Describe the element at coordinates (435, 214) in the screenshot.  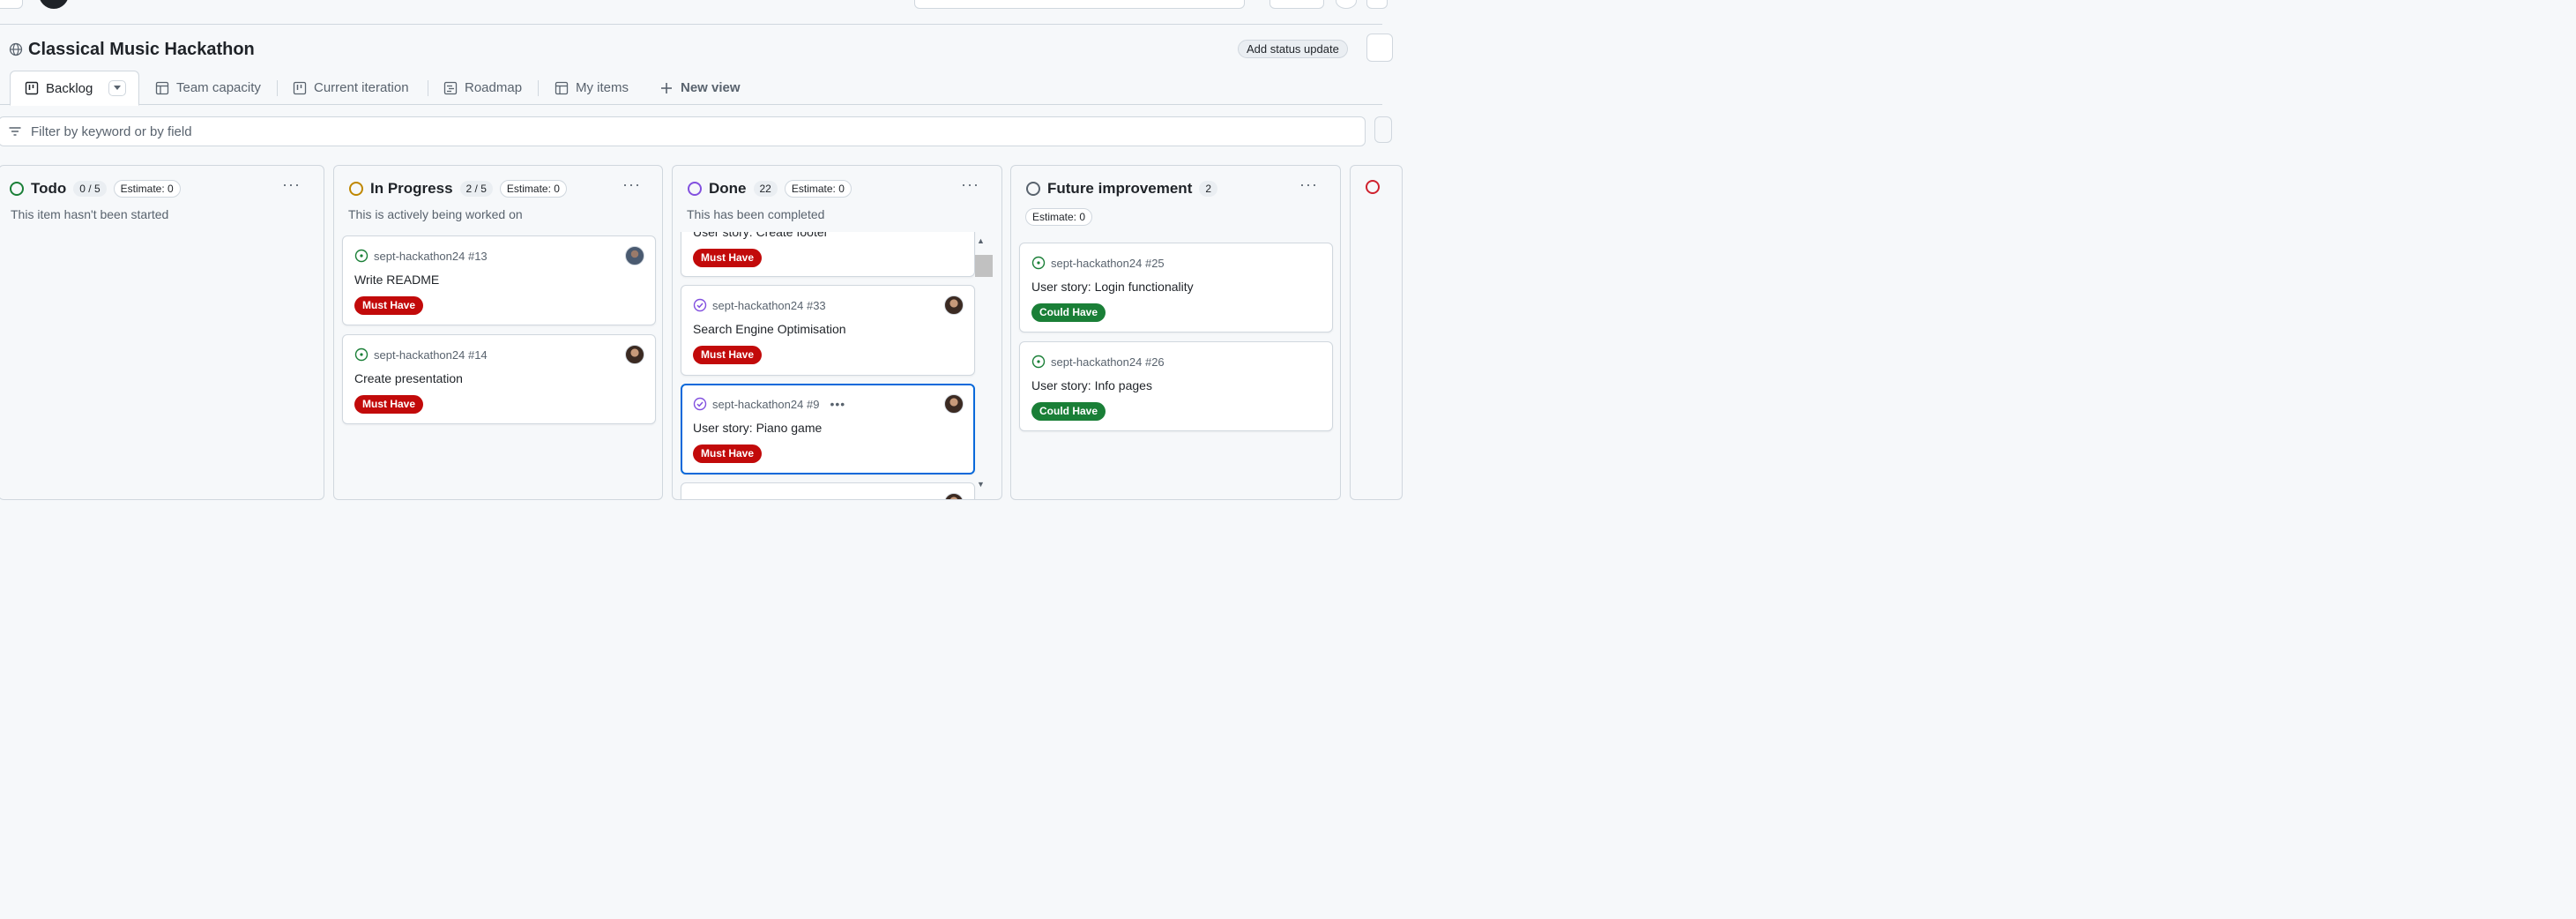
I see `column-description: This is actively being worked on` at that location.